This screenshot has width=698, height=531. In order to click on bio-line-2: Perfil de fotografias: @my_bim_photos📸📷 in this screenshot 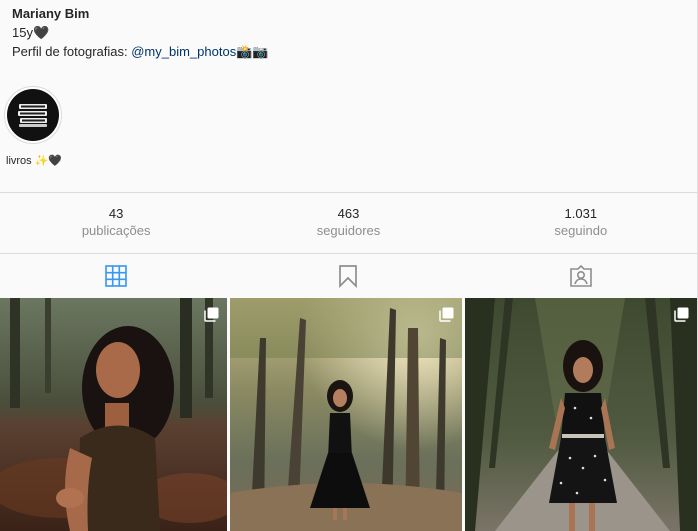, I will do `click(140, 51)`.